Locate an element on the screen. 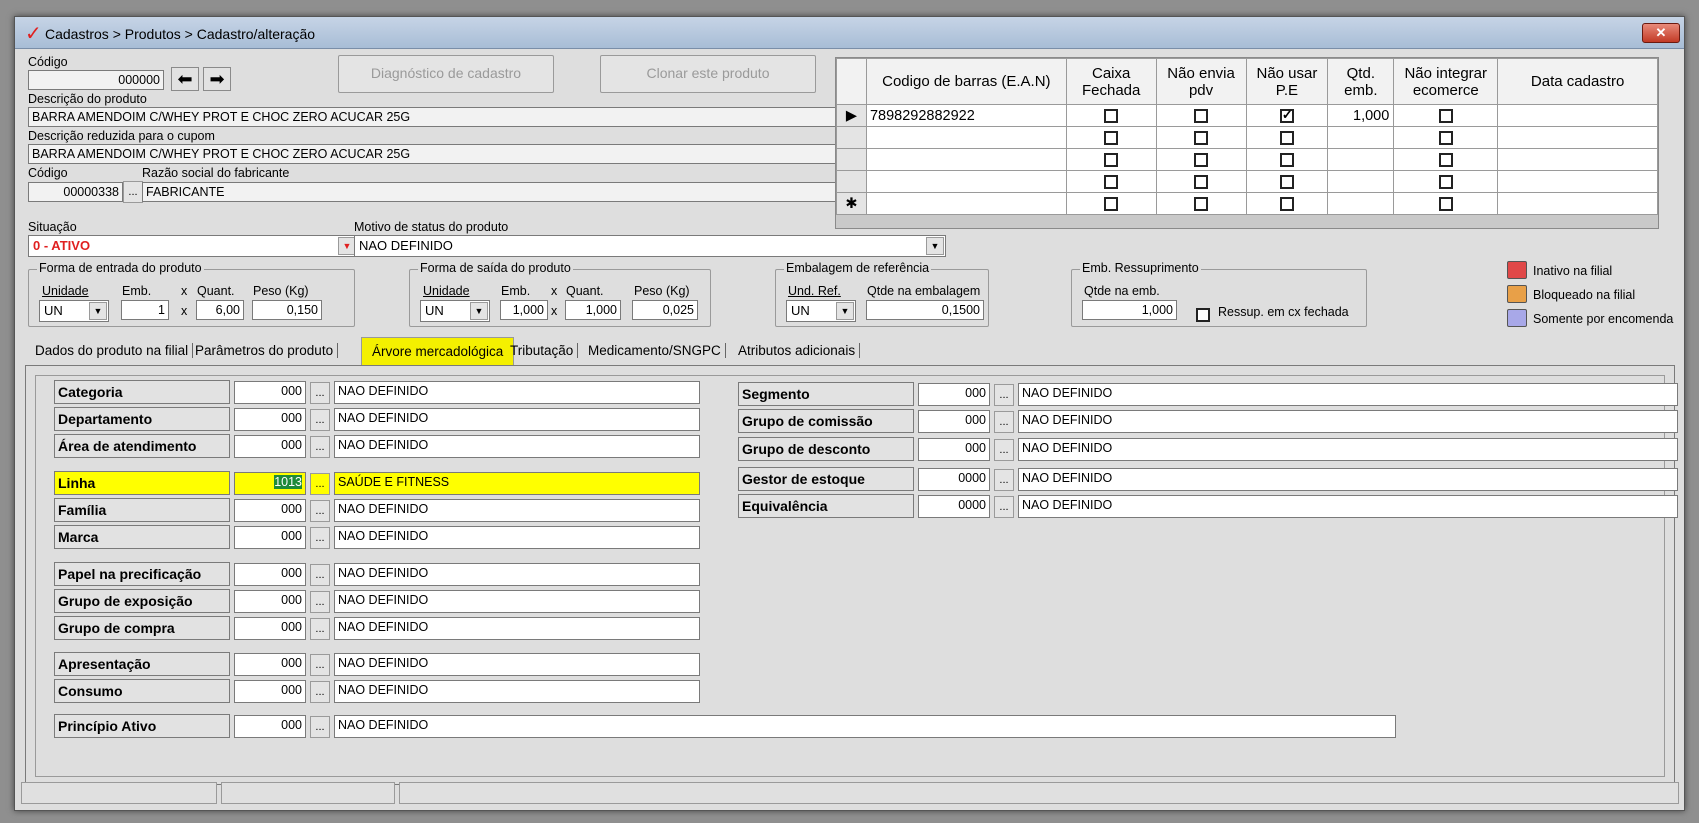 The image size is (1699, 823). qtd-cell: 1,000 is located at coordinates (1361, 115).